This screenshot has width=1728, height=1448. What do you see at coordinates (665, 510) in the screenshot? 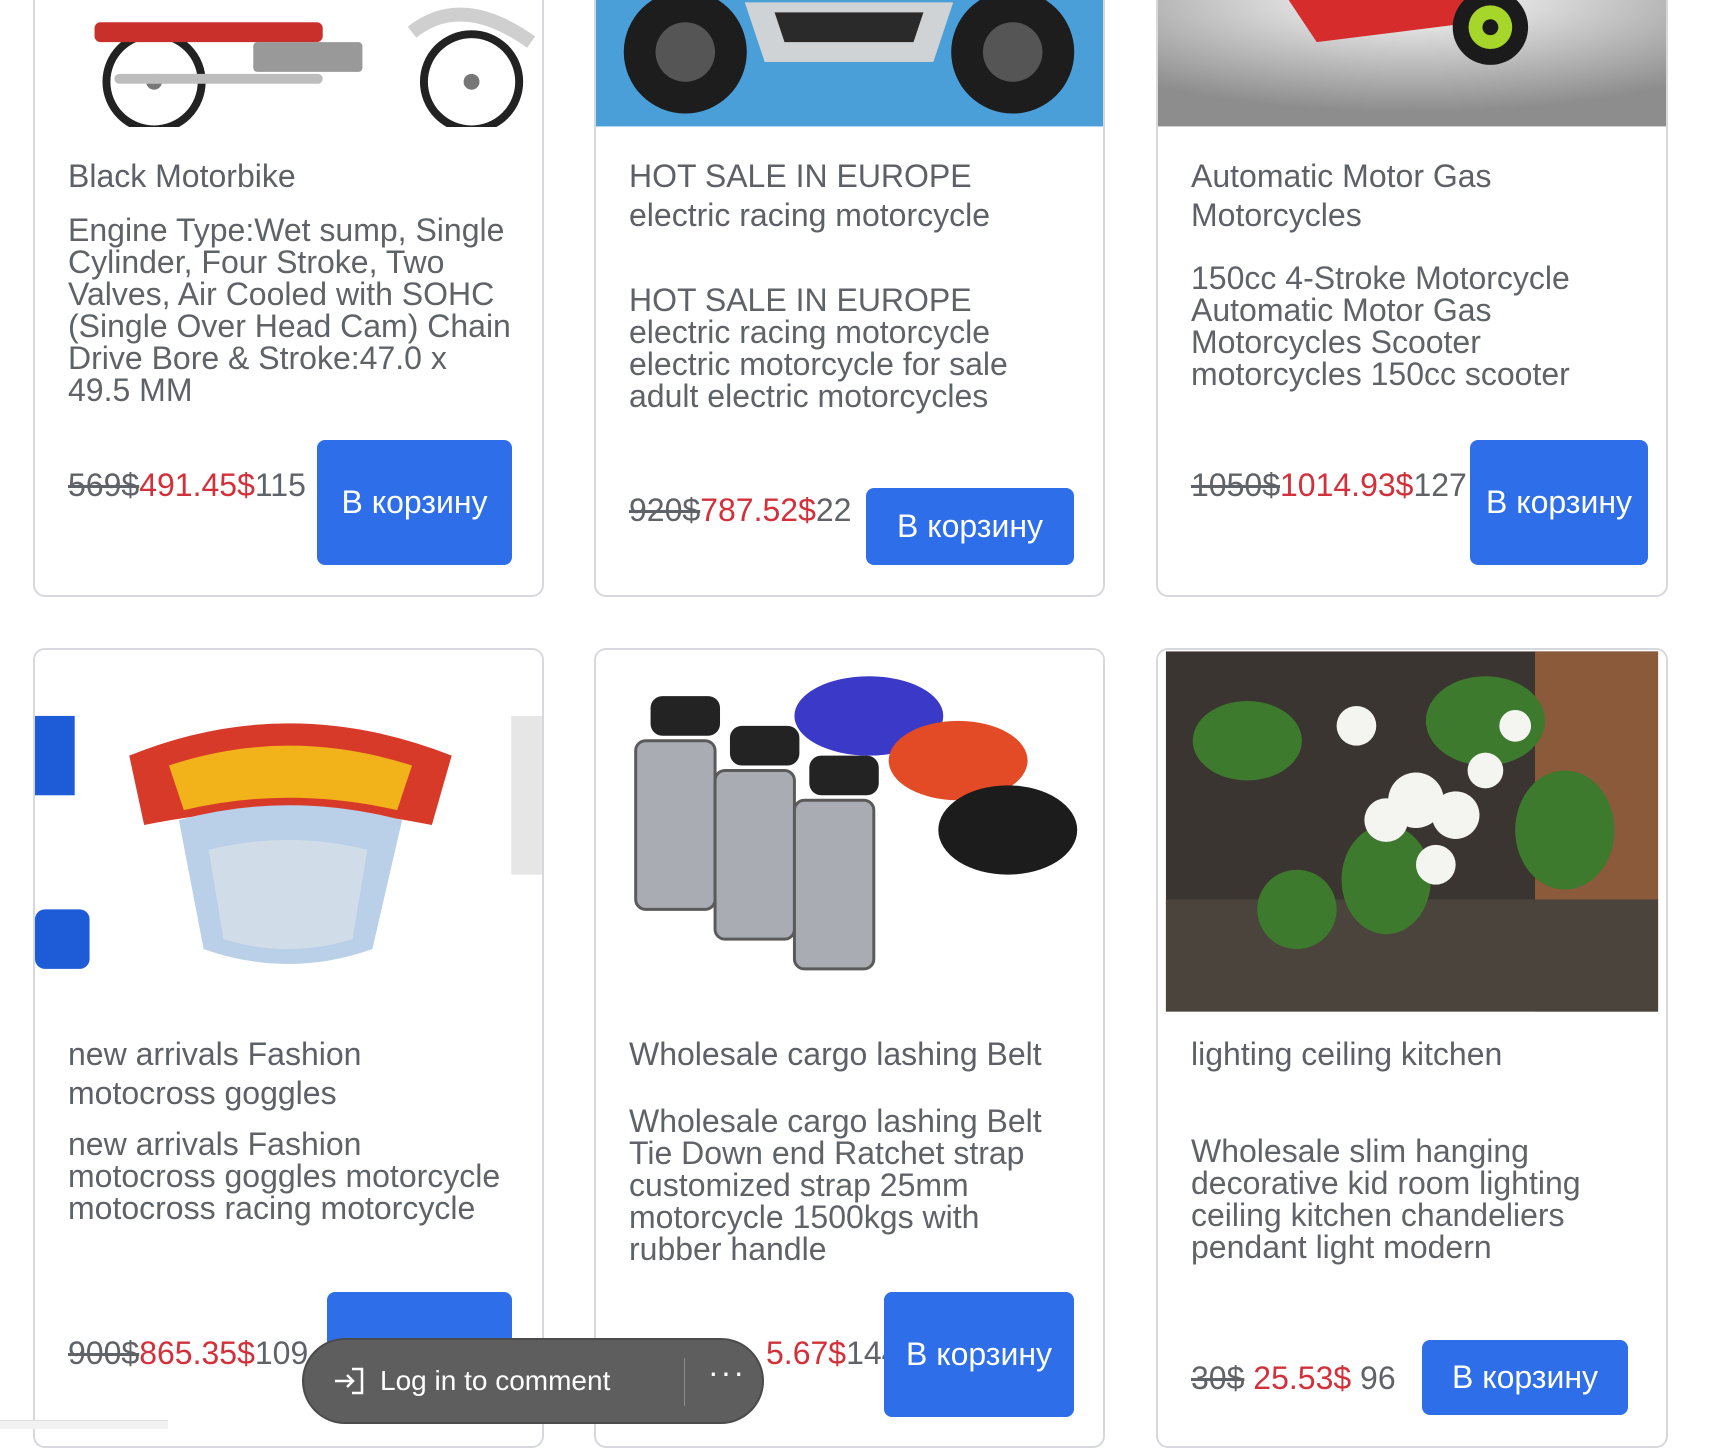
I see `old-price: 920$` at bounding box center [665, 510].